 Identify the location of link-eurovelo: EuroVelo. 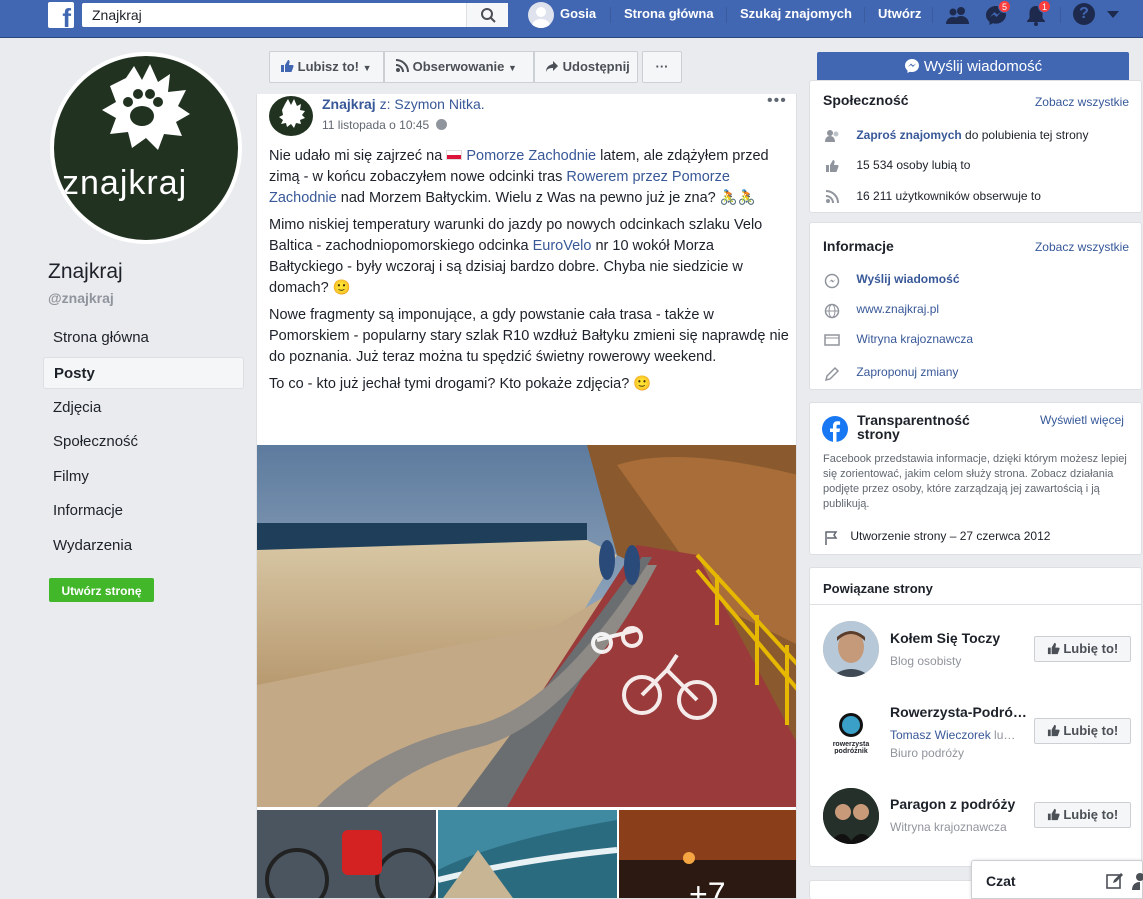
(562, 246).